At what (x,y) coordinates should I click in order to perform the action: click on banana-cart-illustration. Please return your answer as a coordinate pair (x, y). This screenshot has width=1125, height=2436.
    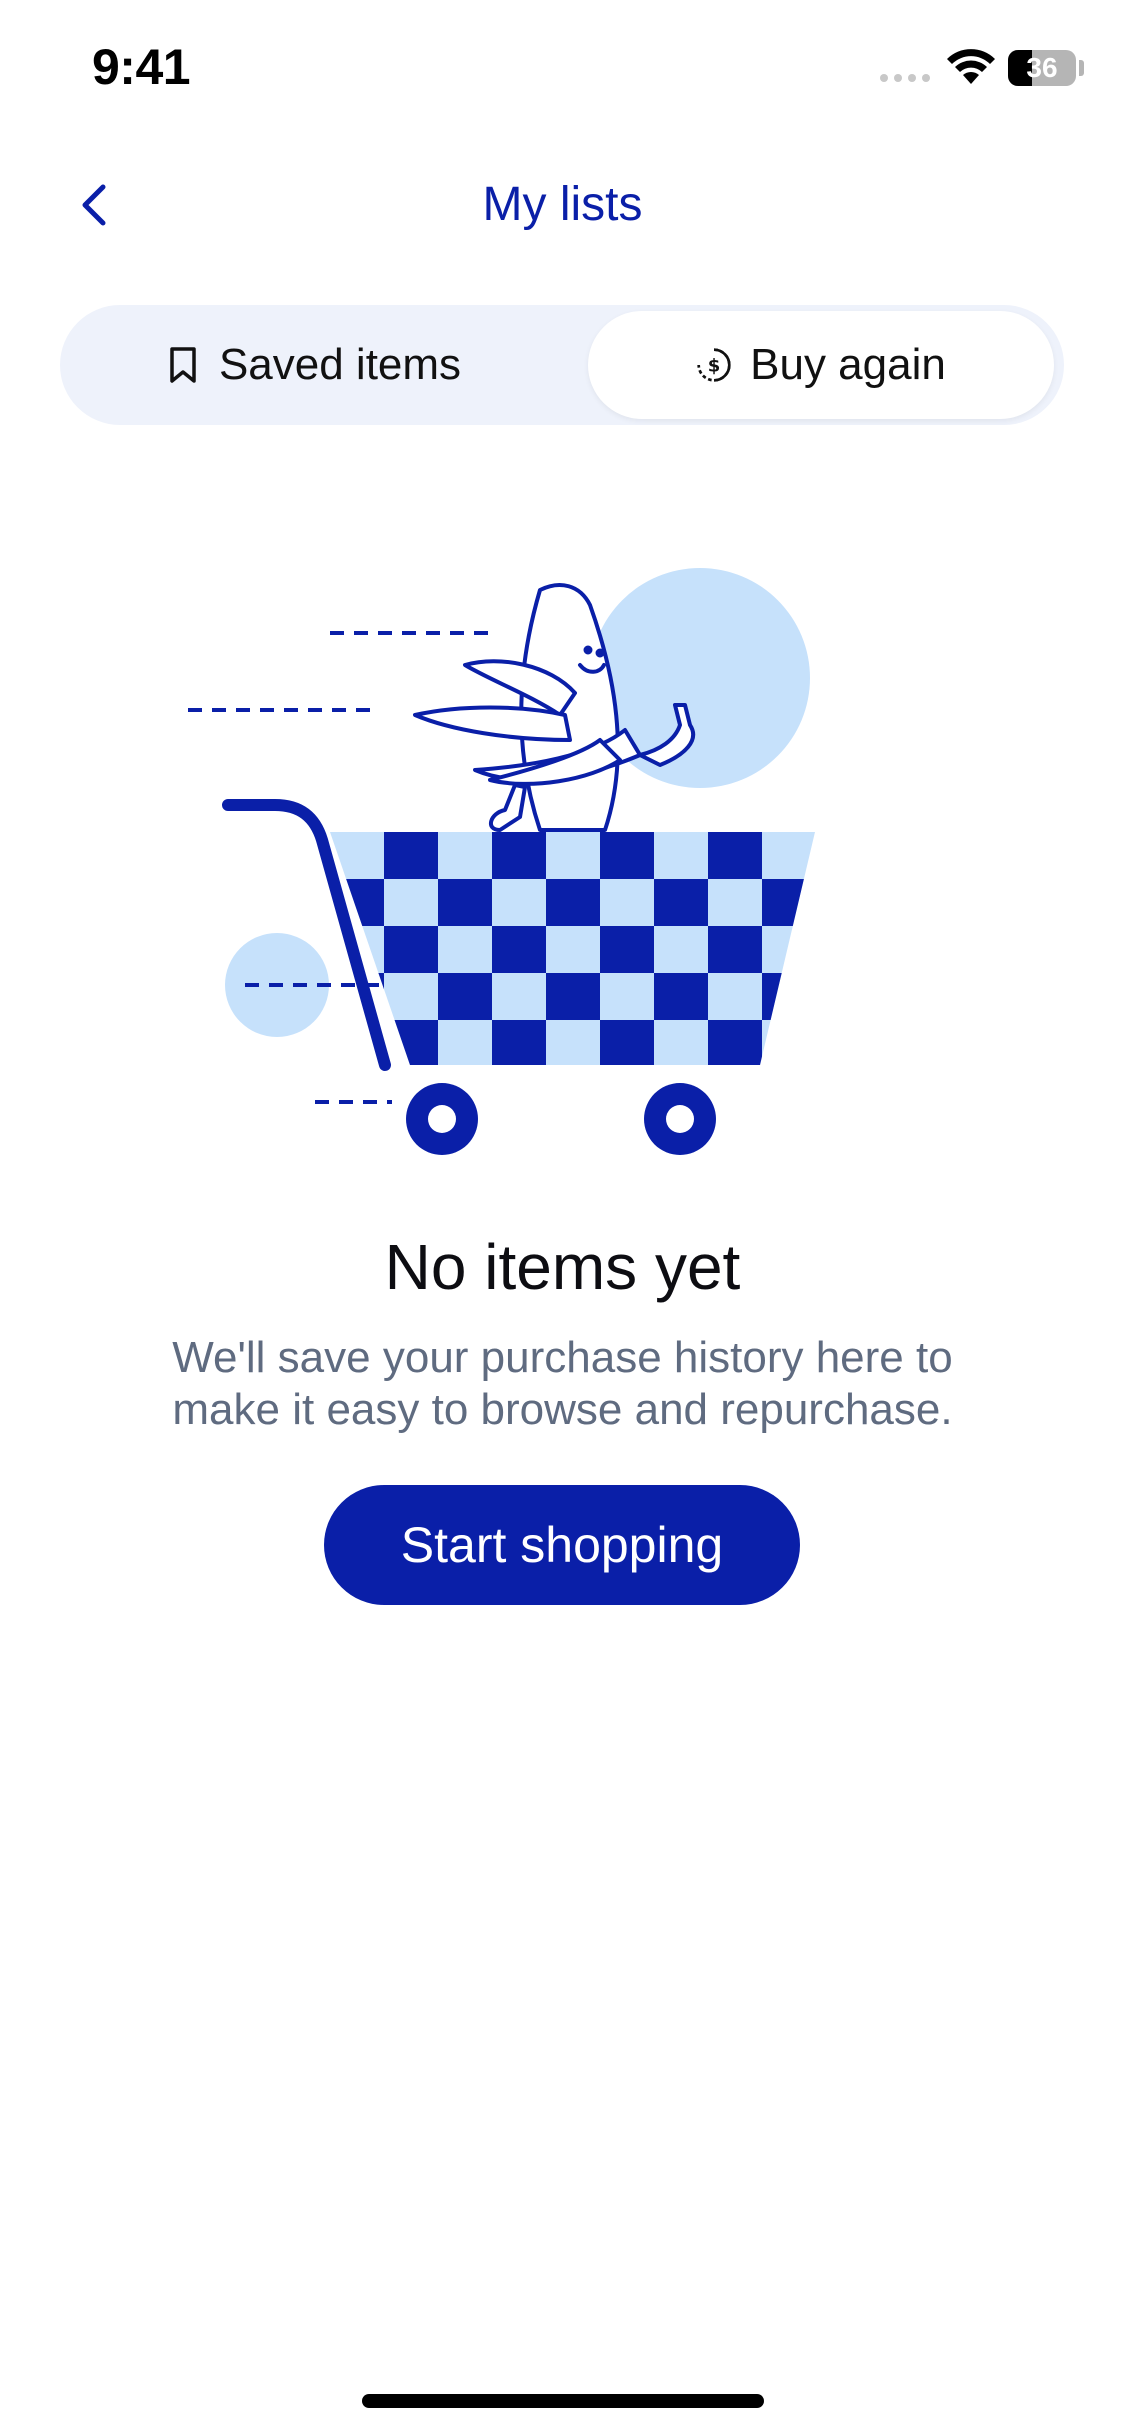
    Looking at the image, I should click on (501, 861).